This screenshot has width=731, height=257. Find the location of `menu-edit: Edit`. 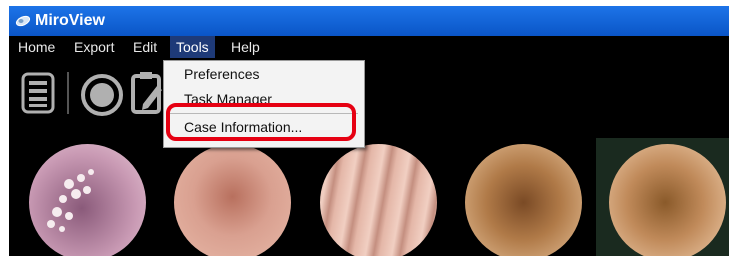

menu-edit: Edit is located at coordinates (145, 47).